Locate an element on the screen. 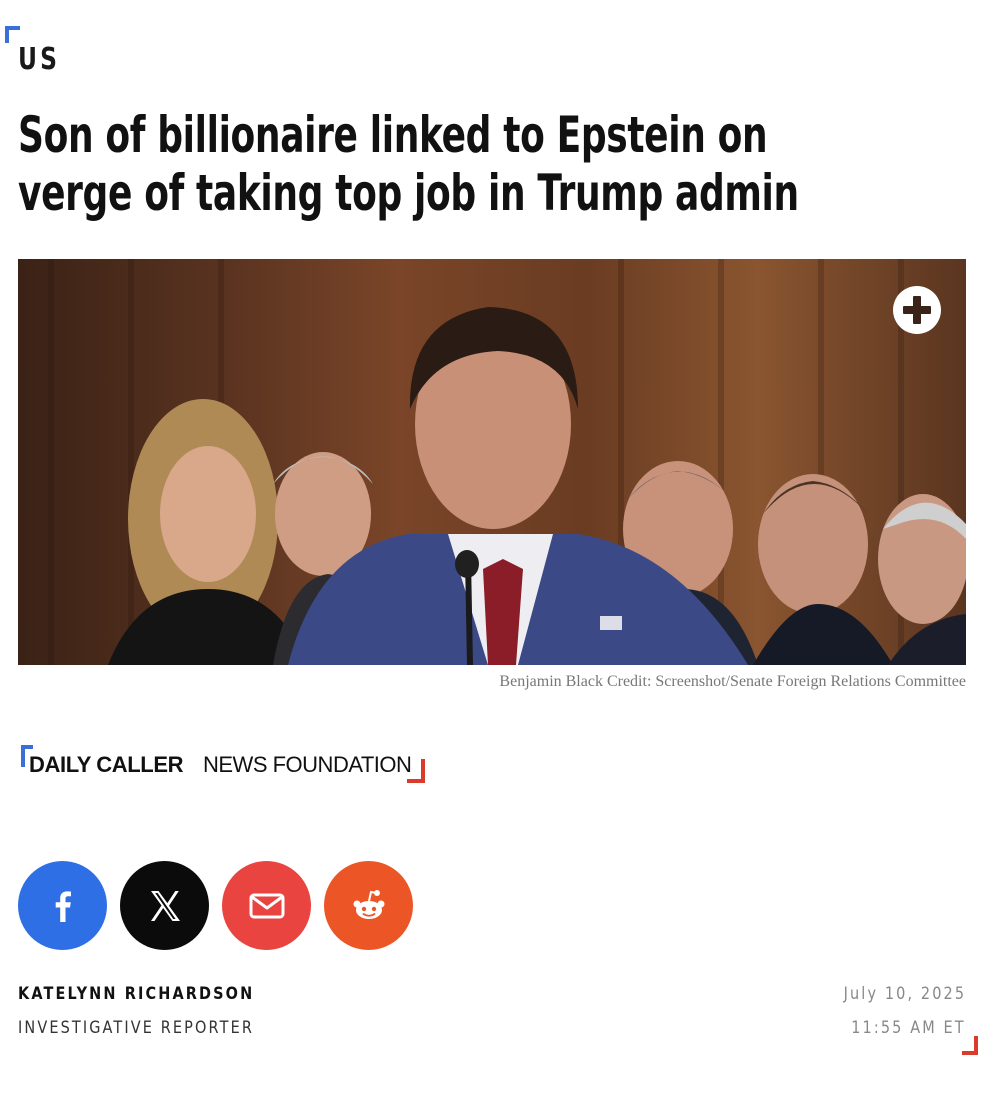 Image resolution: width=988 pixels, height=1098 pixels. publisher-logo: DAILY CALLER NEWS FOUNDATION is located at coordinates (223, 764).